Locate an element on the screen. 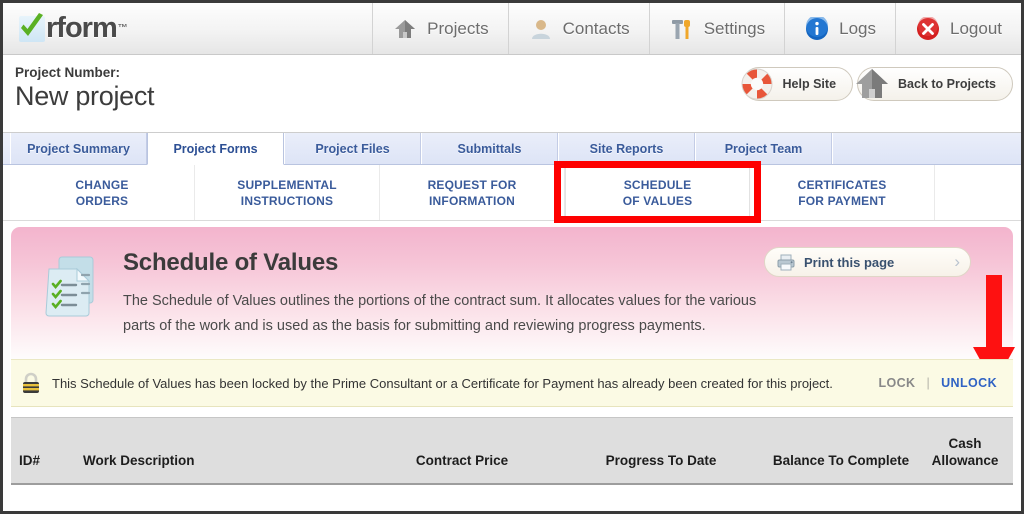 The width and height of the screenshot is (1024, 514). subnav-label-line1: CHANGE is located at coordinates (102, 184).